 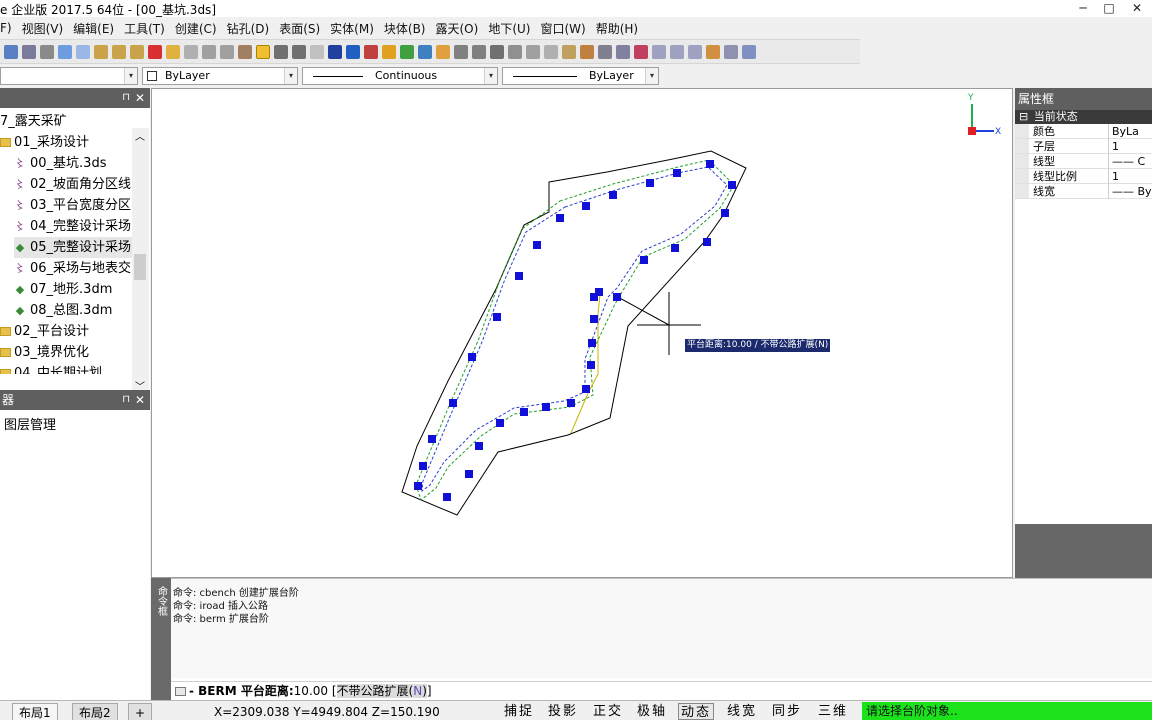 I want to click on tree-node-folder: 04_中长期计划, so click(x=51, y=368).